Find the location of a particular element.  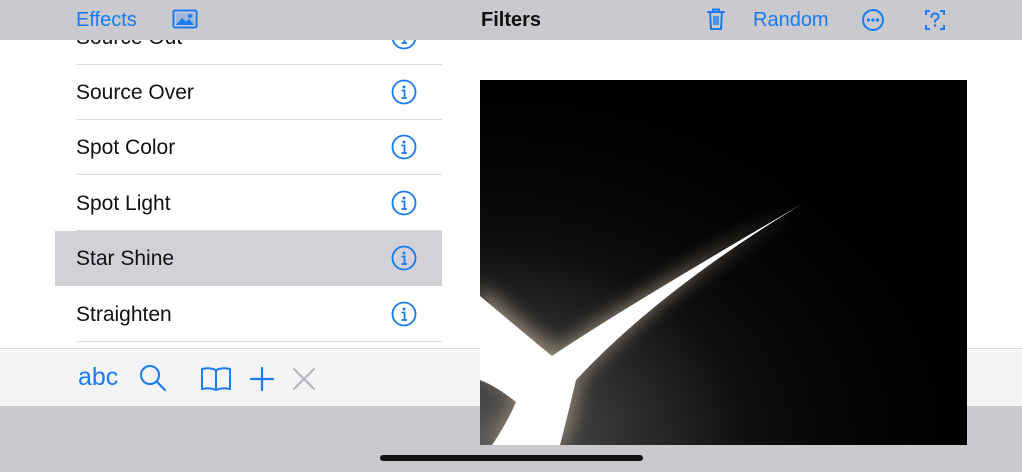

filter-row-source-out: Source Out is located at coordinates (248, 52).